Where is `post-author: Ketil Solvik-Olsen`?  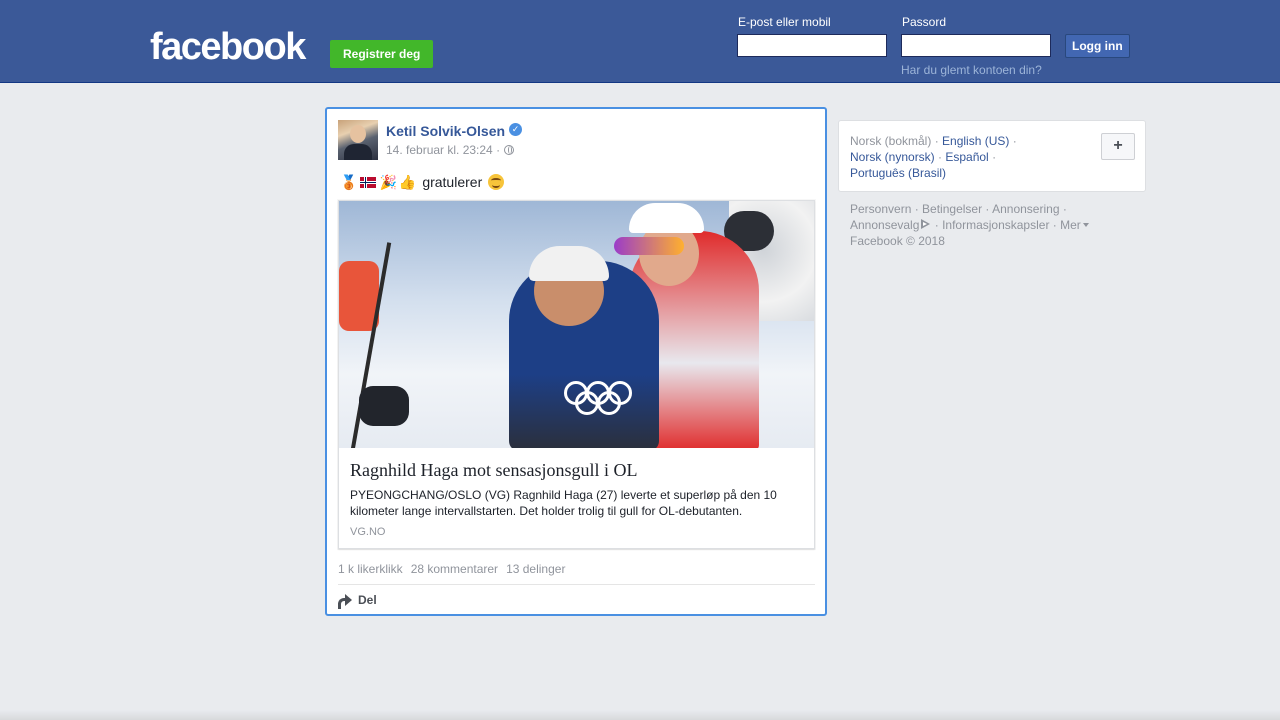 post-author: Ketil Solvik-Olsen is located at coordinates (445, 131).